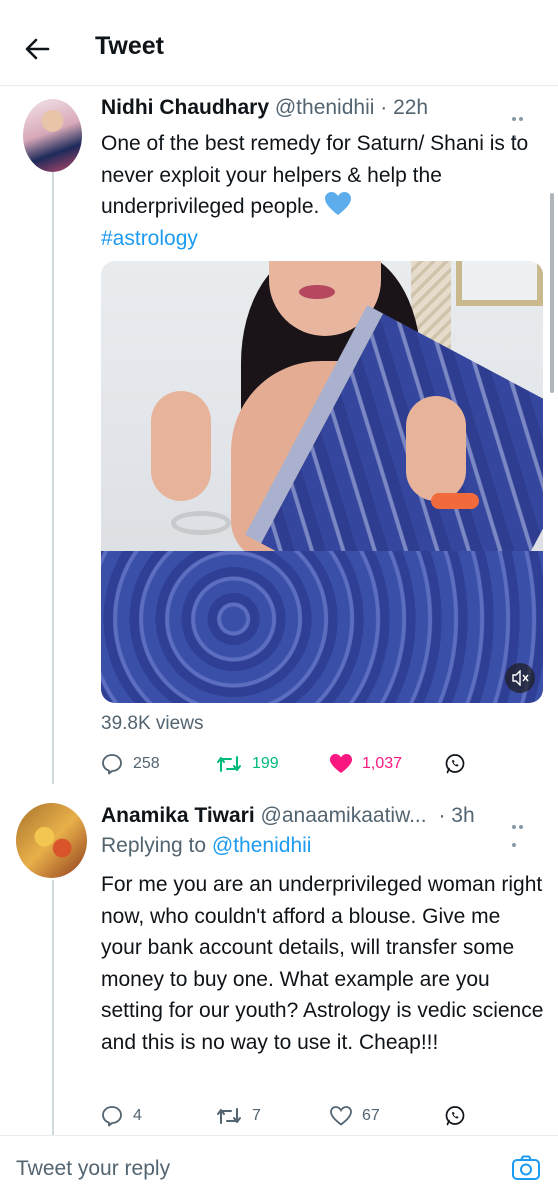 The width and height of the screenshot is (558, 1200). Describe the element at coordinates (455, 501) in the screenshot. I see `video-frame-band` at that location.